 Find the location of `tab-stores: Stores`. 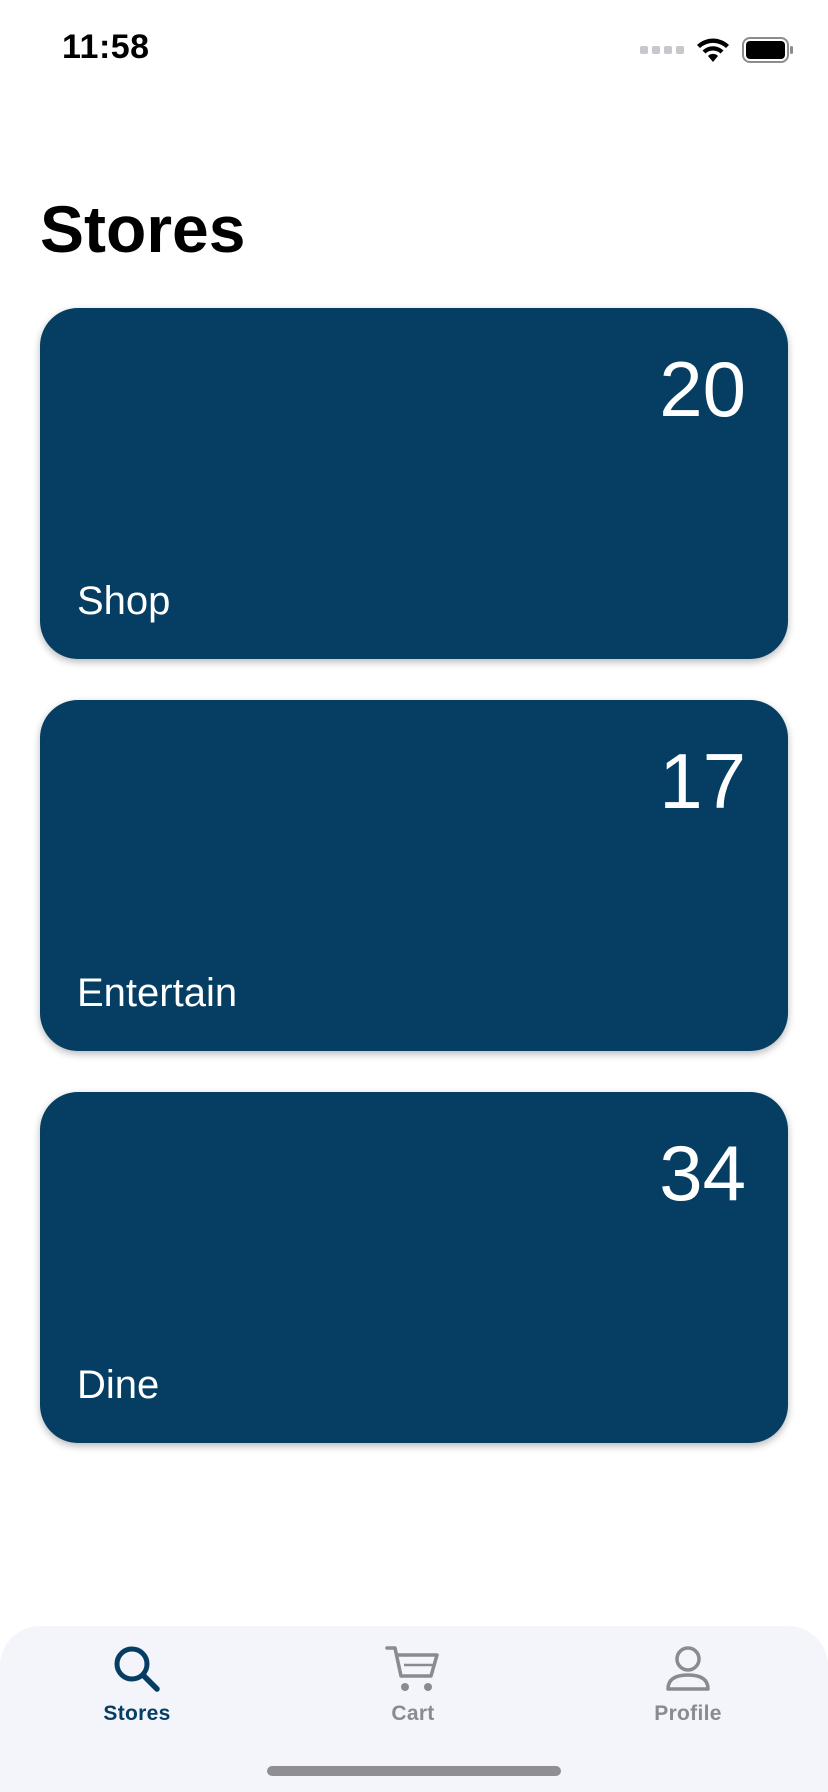

tab-stores: Stores is located at coordinates (137, 1683).